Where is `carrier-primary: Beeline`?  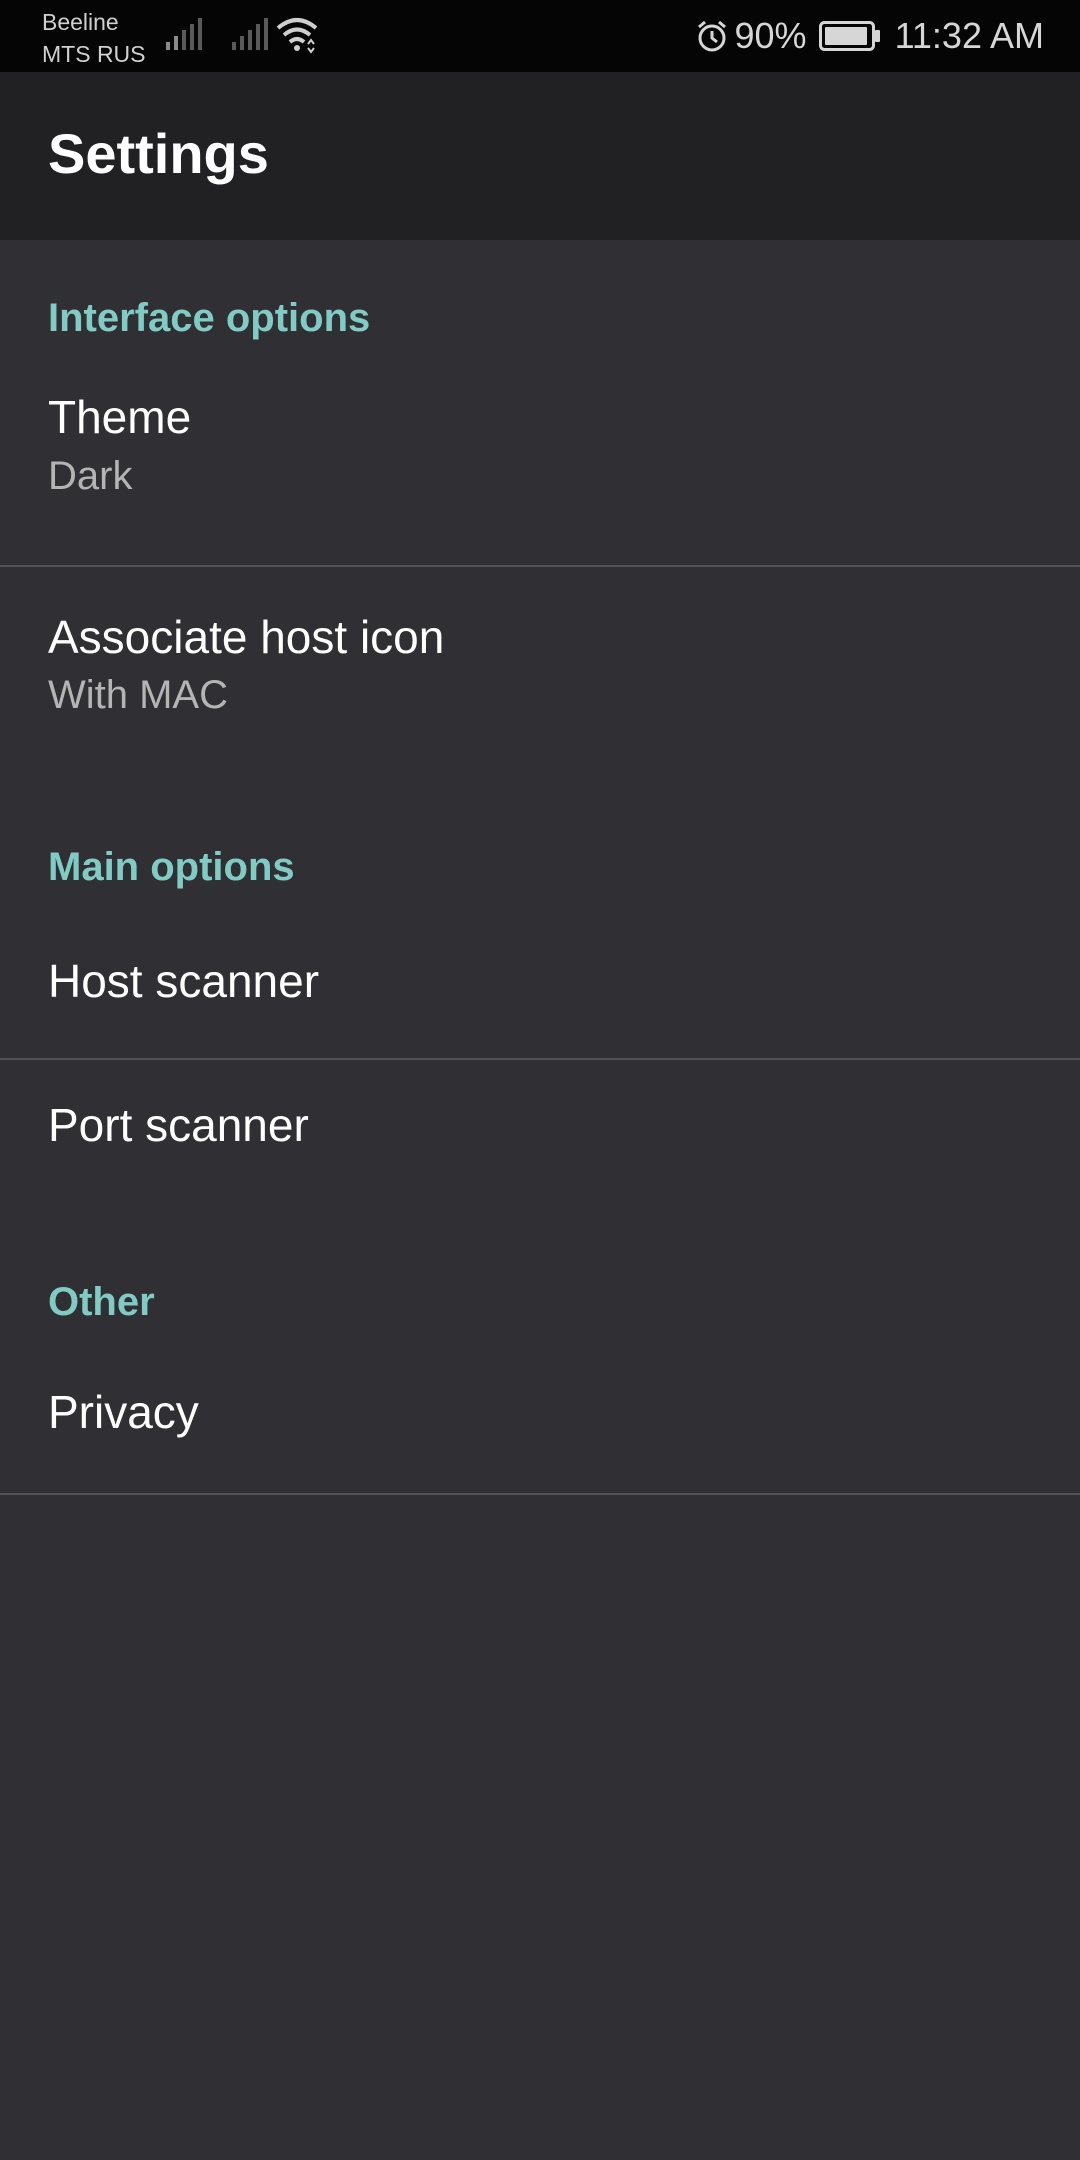
carrier-primary: Beeline is located at coordinates (80, 22).